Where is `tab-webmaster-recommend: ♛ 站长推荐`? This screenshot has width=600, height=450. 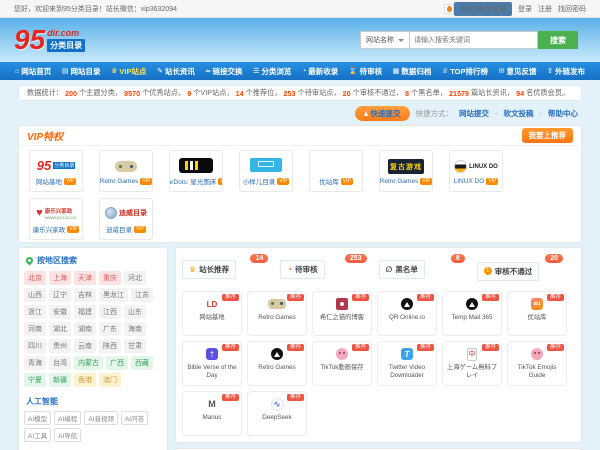 tab-webmaster-recommend: ♛ 站长推荐 is located at coordinates (209, 269).